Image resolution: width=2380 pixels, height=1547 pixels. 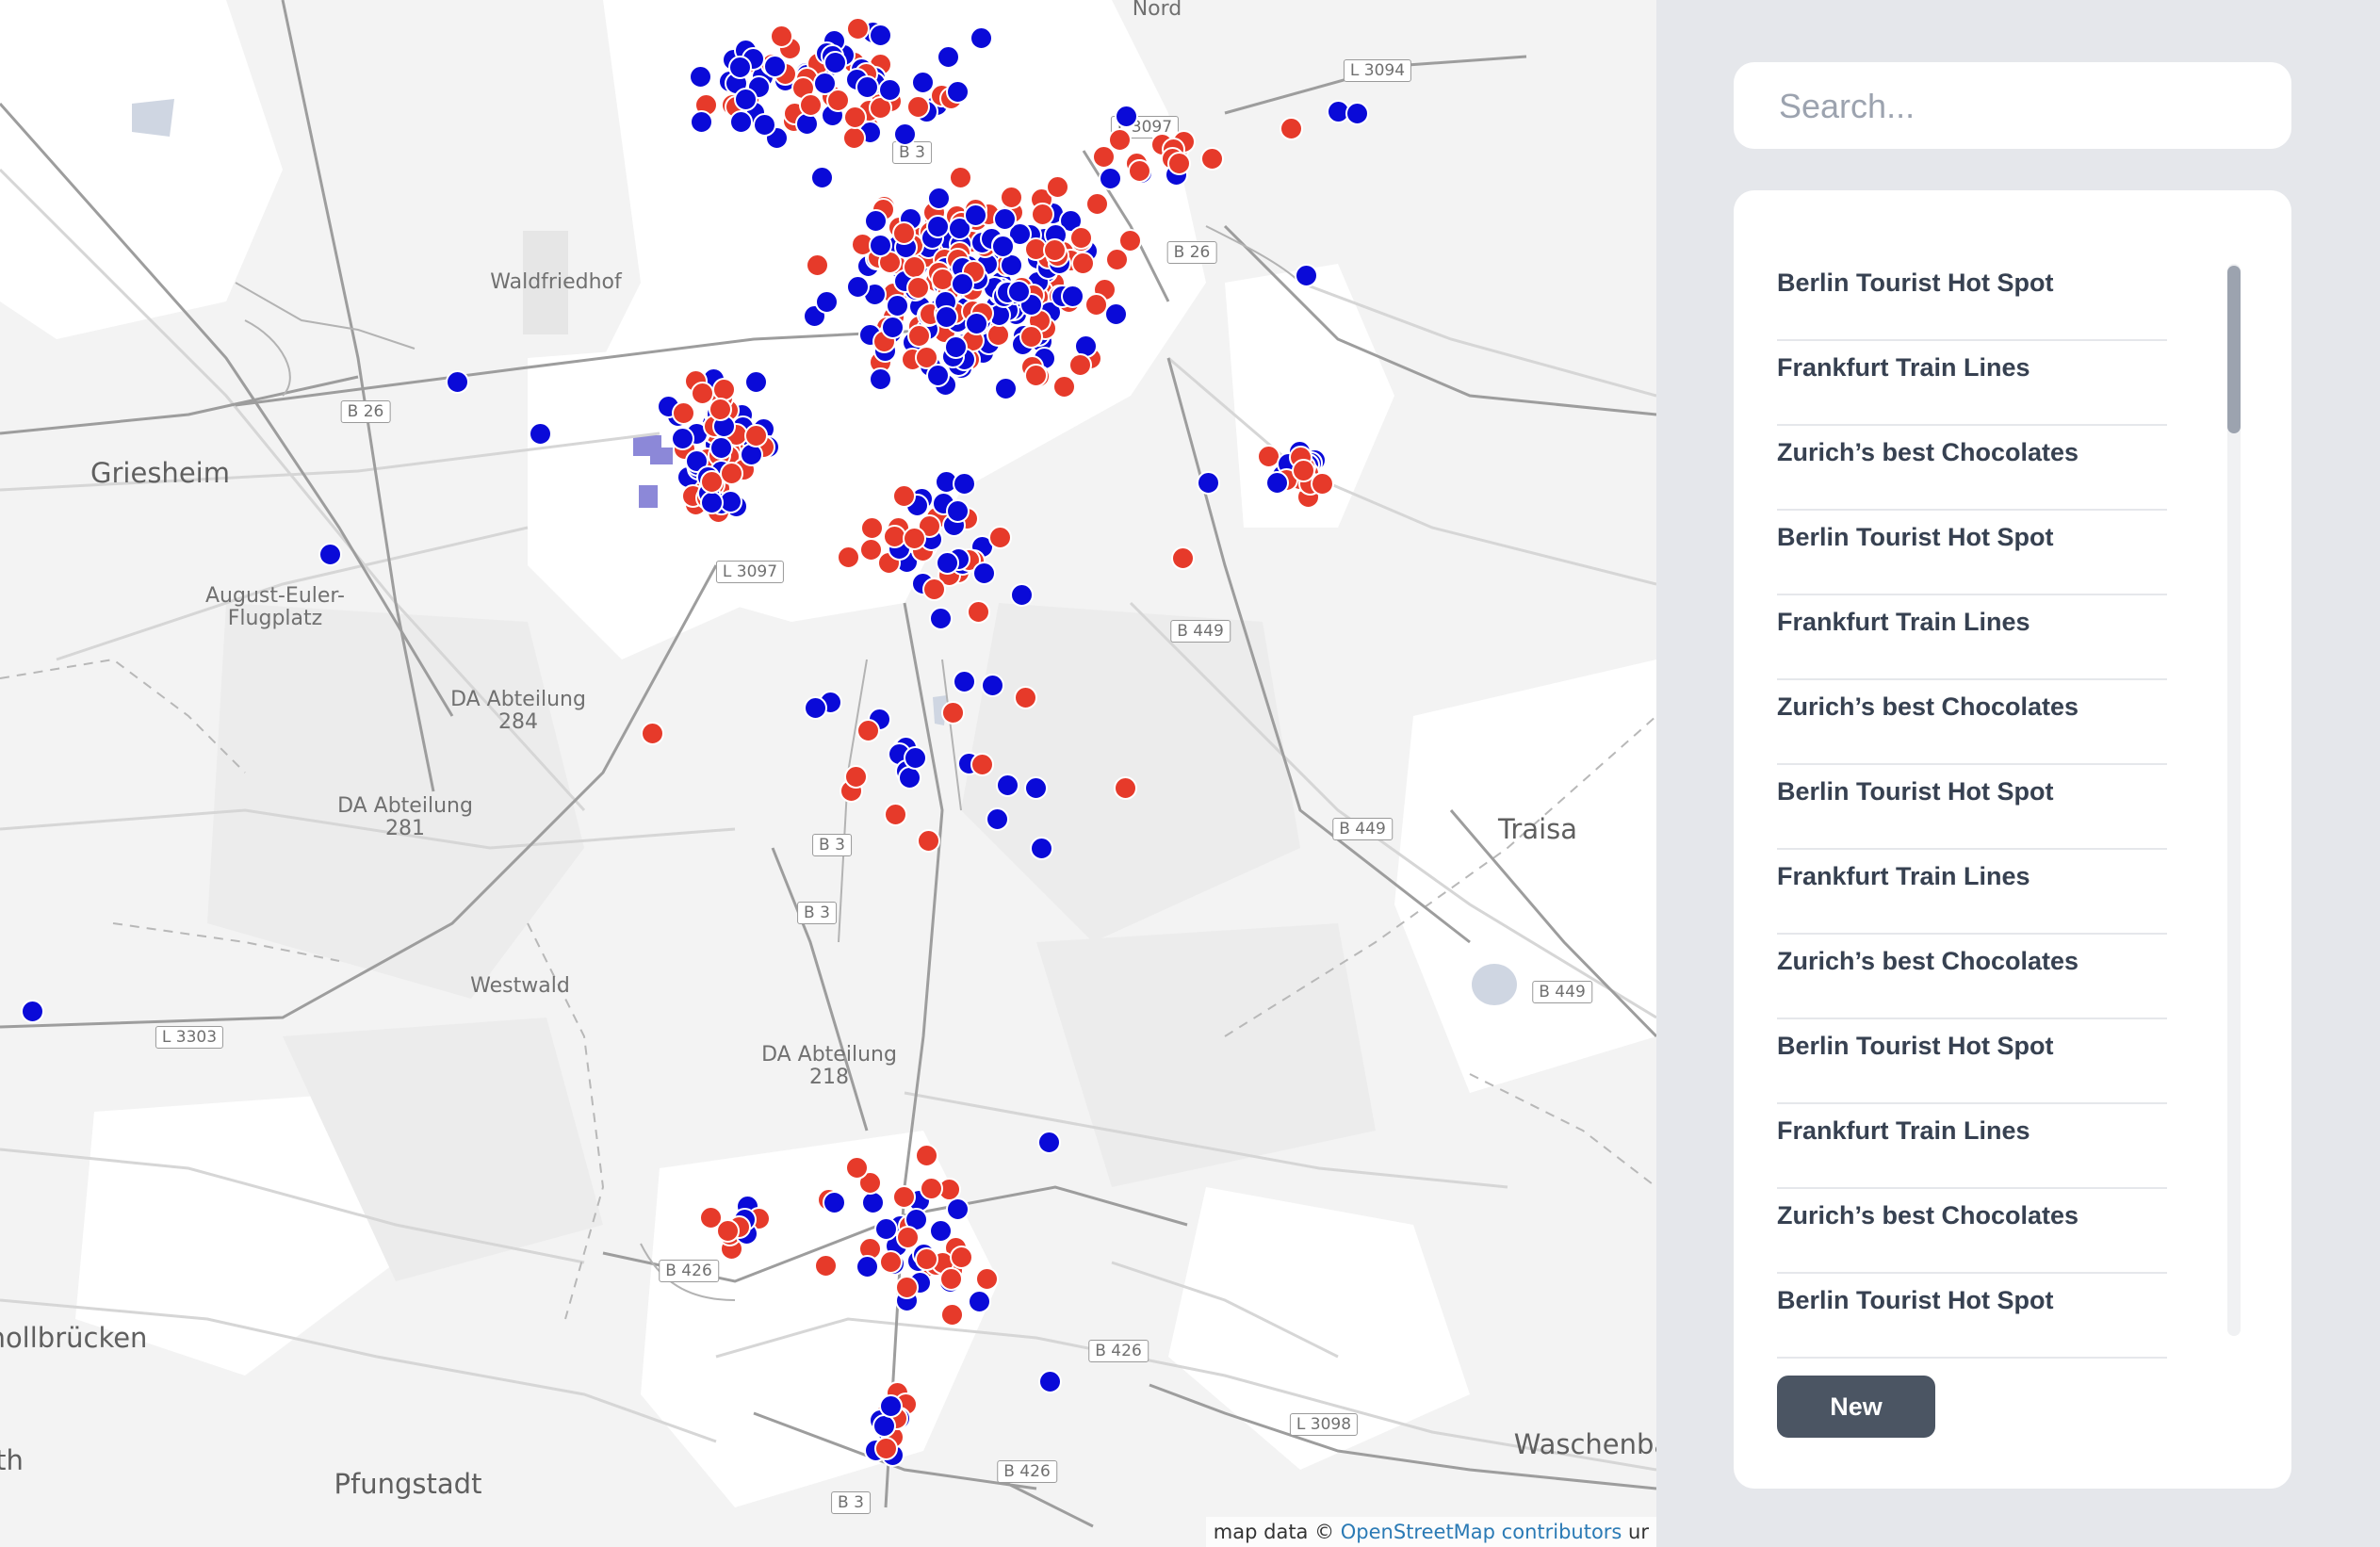 I want to click on search-input, so click(x=2024, y=106).